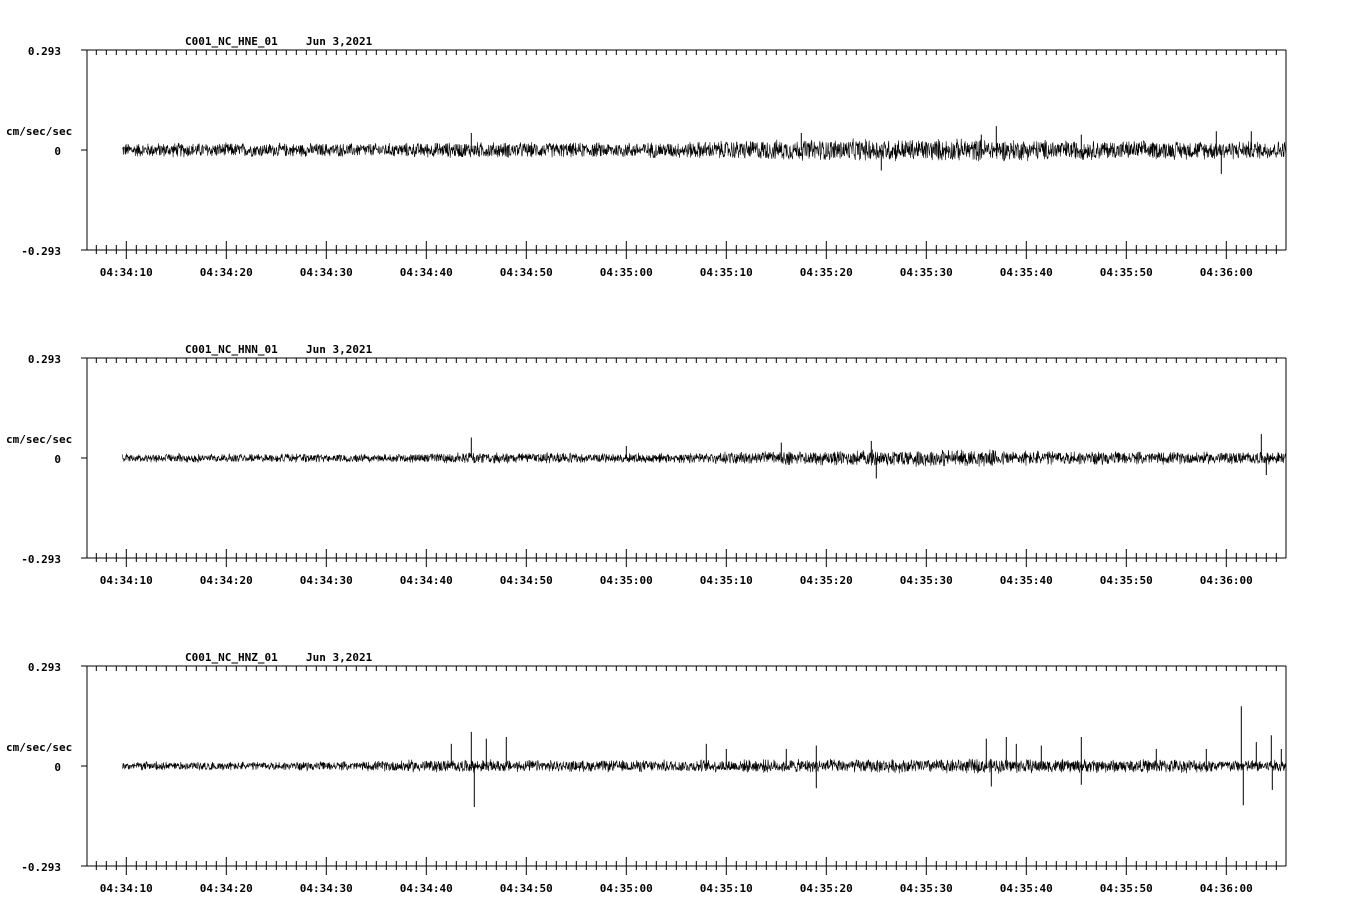 This screenshot has width=1358, height=924. I want to click on panel-channel-title: C001_NC_HNE_01, so click(231, 41).